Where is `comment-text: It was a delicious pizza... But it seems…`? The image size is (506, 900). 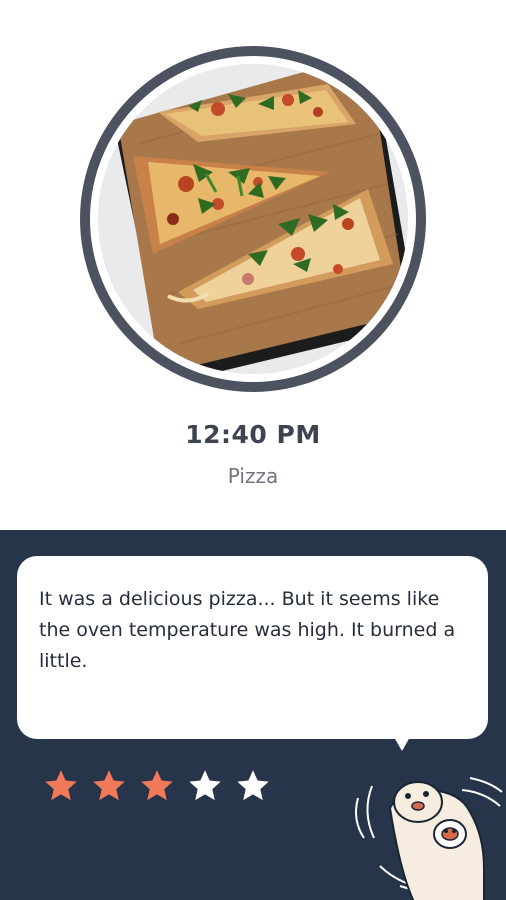
comment-text: It was a delicious pizza... But it seems… is located at coordinates (247, 630).